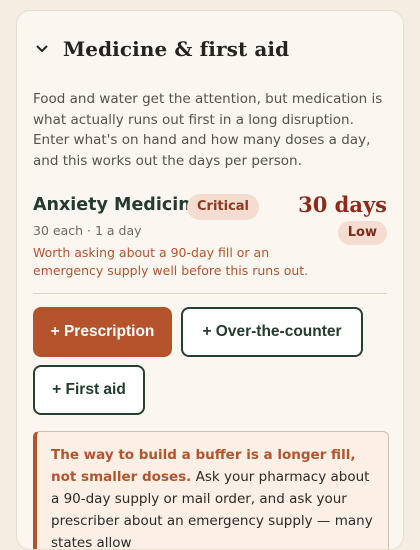  I want to click on medicine-name: Anxiety Medicine, so click(118, 205).